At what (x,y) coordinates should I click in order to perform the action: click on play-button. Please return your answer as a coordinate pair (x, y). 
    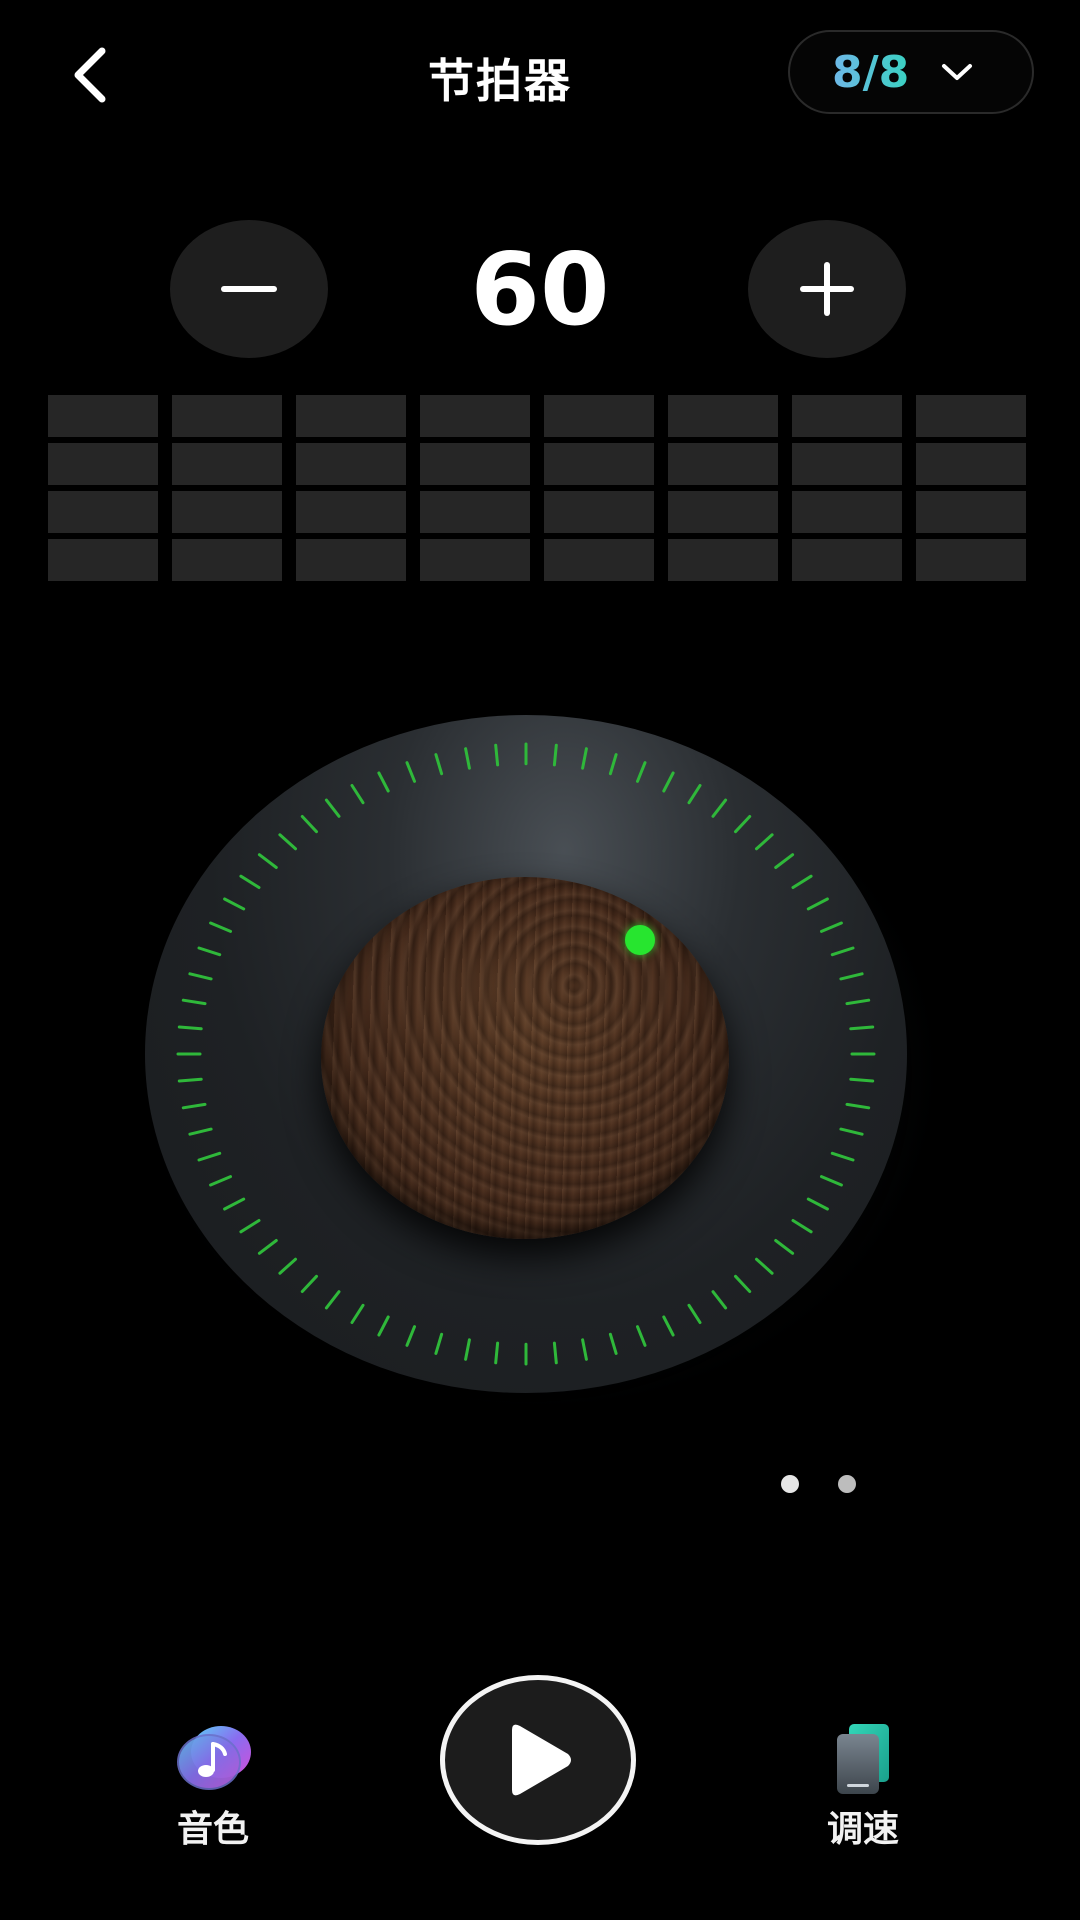
    Looking at the image, I should click on (538, 1760).